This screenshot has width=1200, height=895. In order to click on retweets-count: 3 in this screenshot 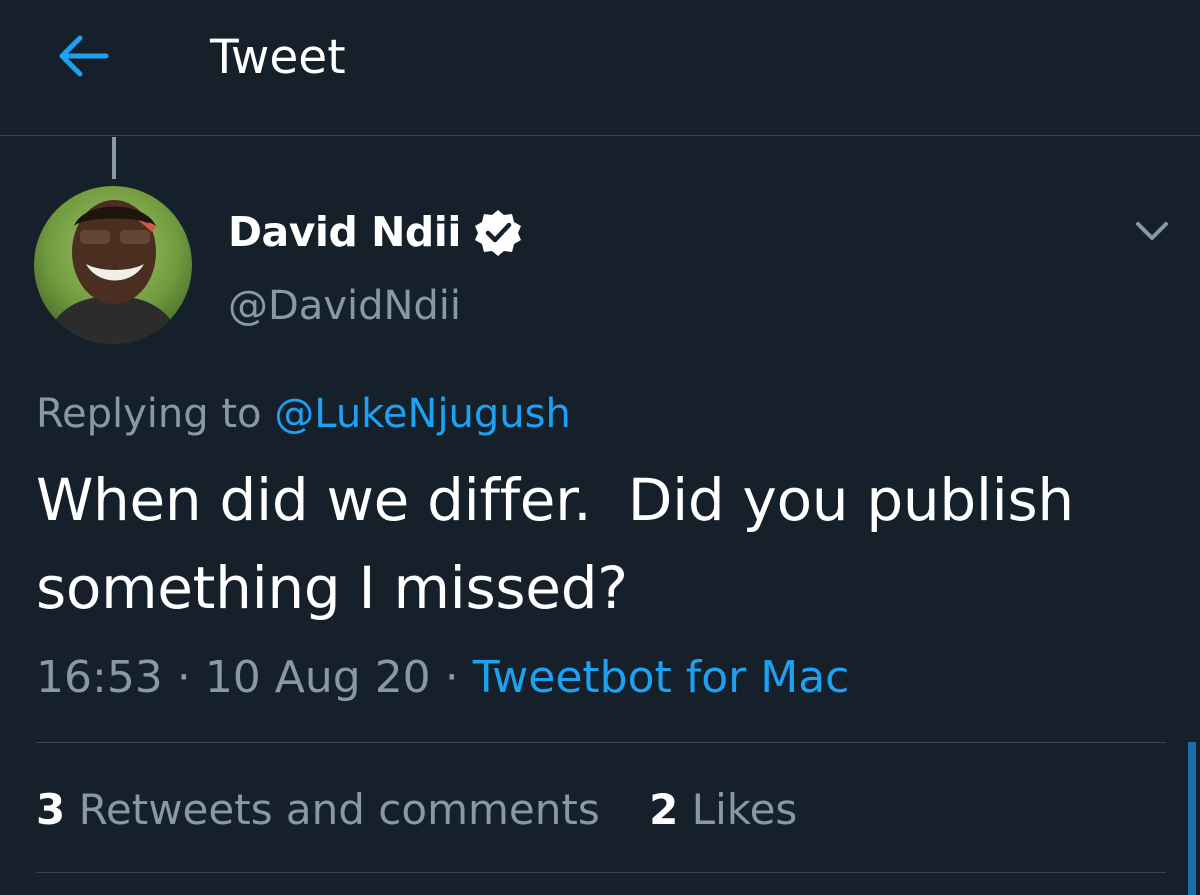, I will do `click(51, 809)`.